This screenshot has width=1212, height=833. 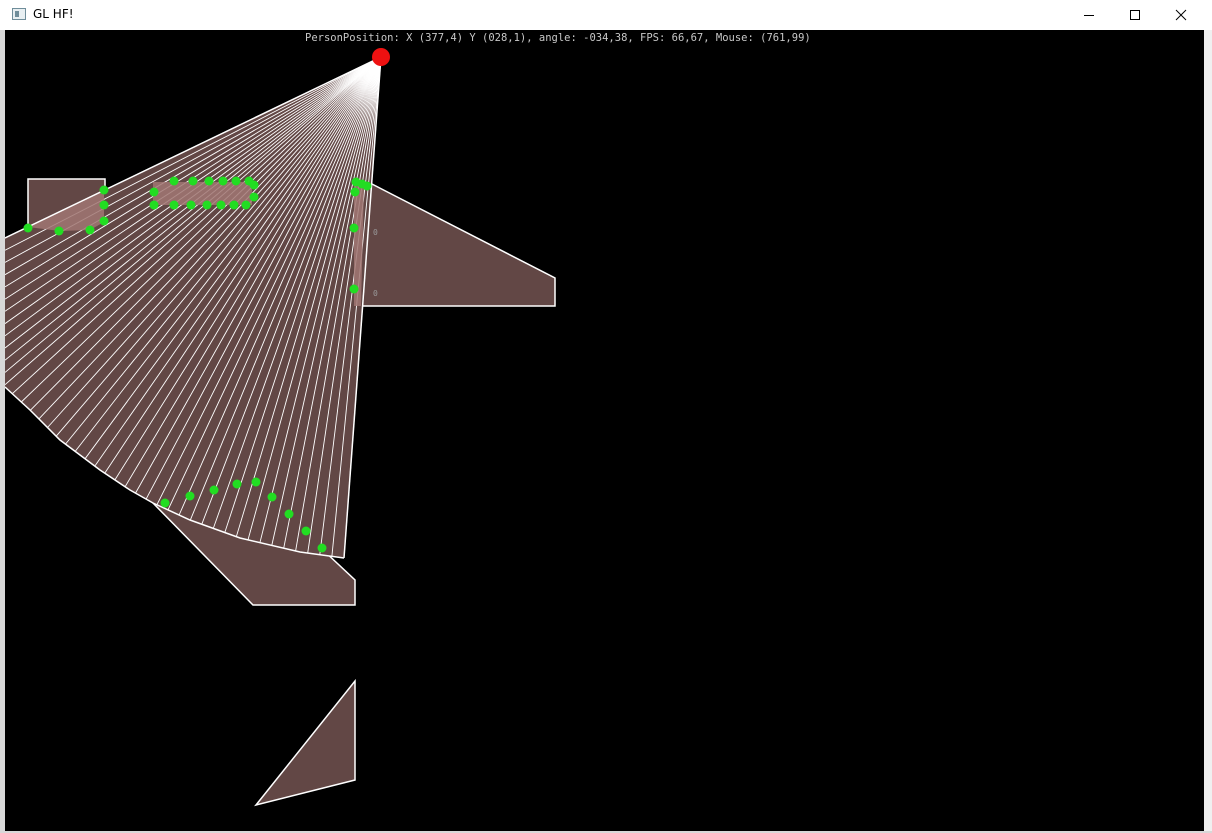 I want to click on obstacle-triangle, so click(x=305, y=742).